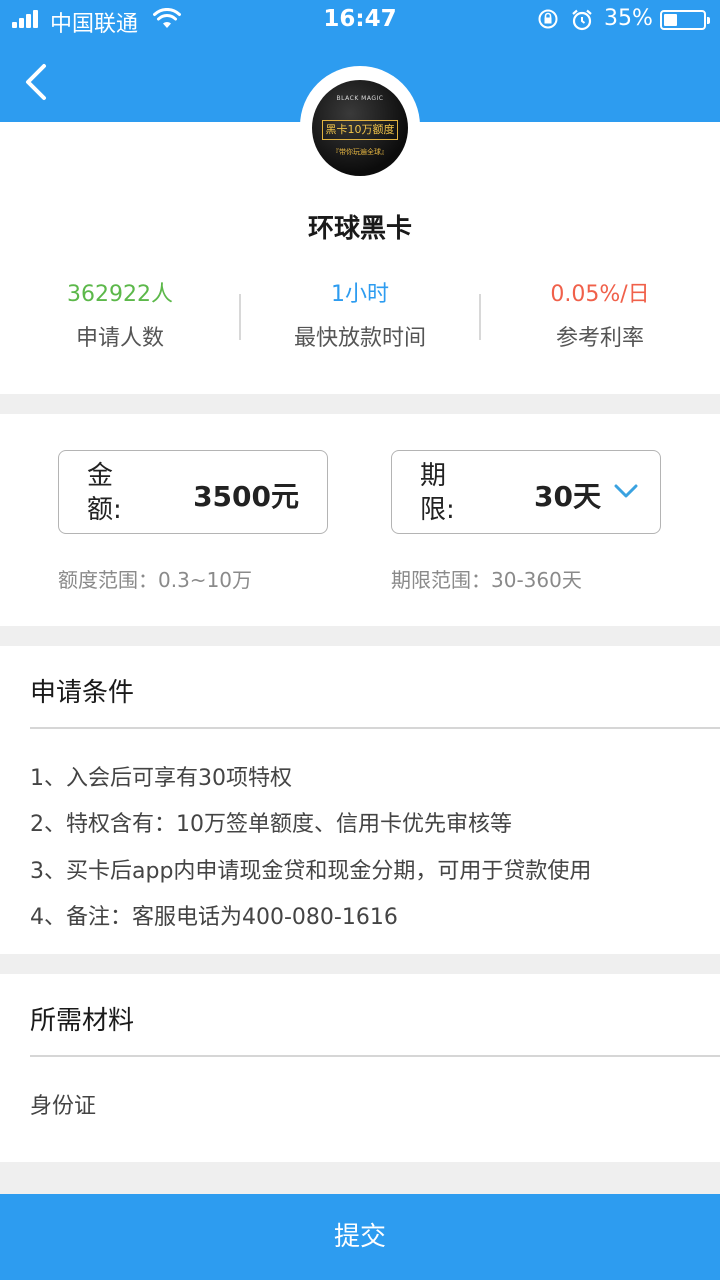  I want to click on section-title: 申请条件, so click(82, 693).